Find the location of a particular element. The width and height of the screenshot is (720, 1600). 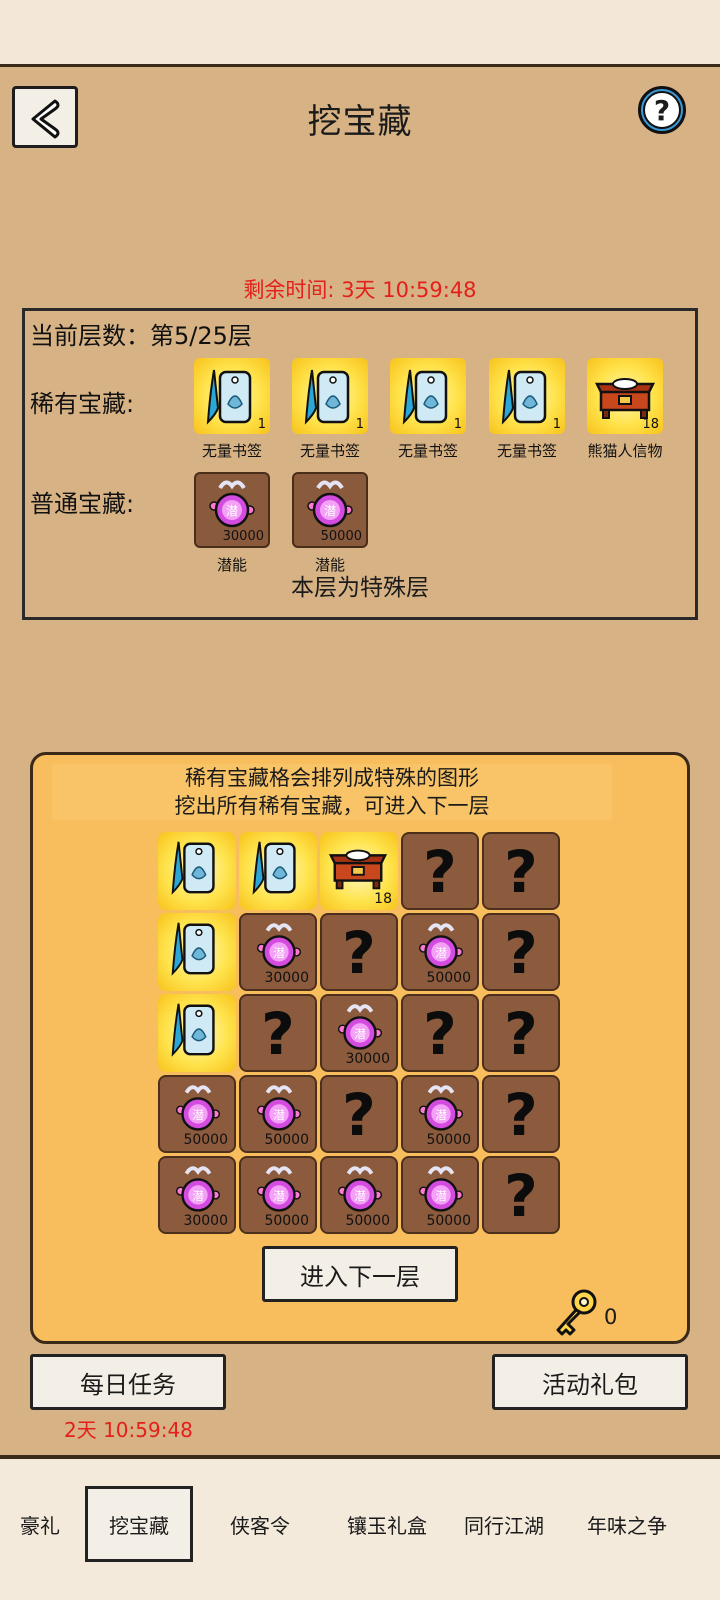

tab-1: 挖宝藏 is located at coordinates (139, 1524).